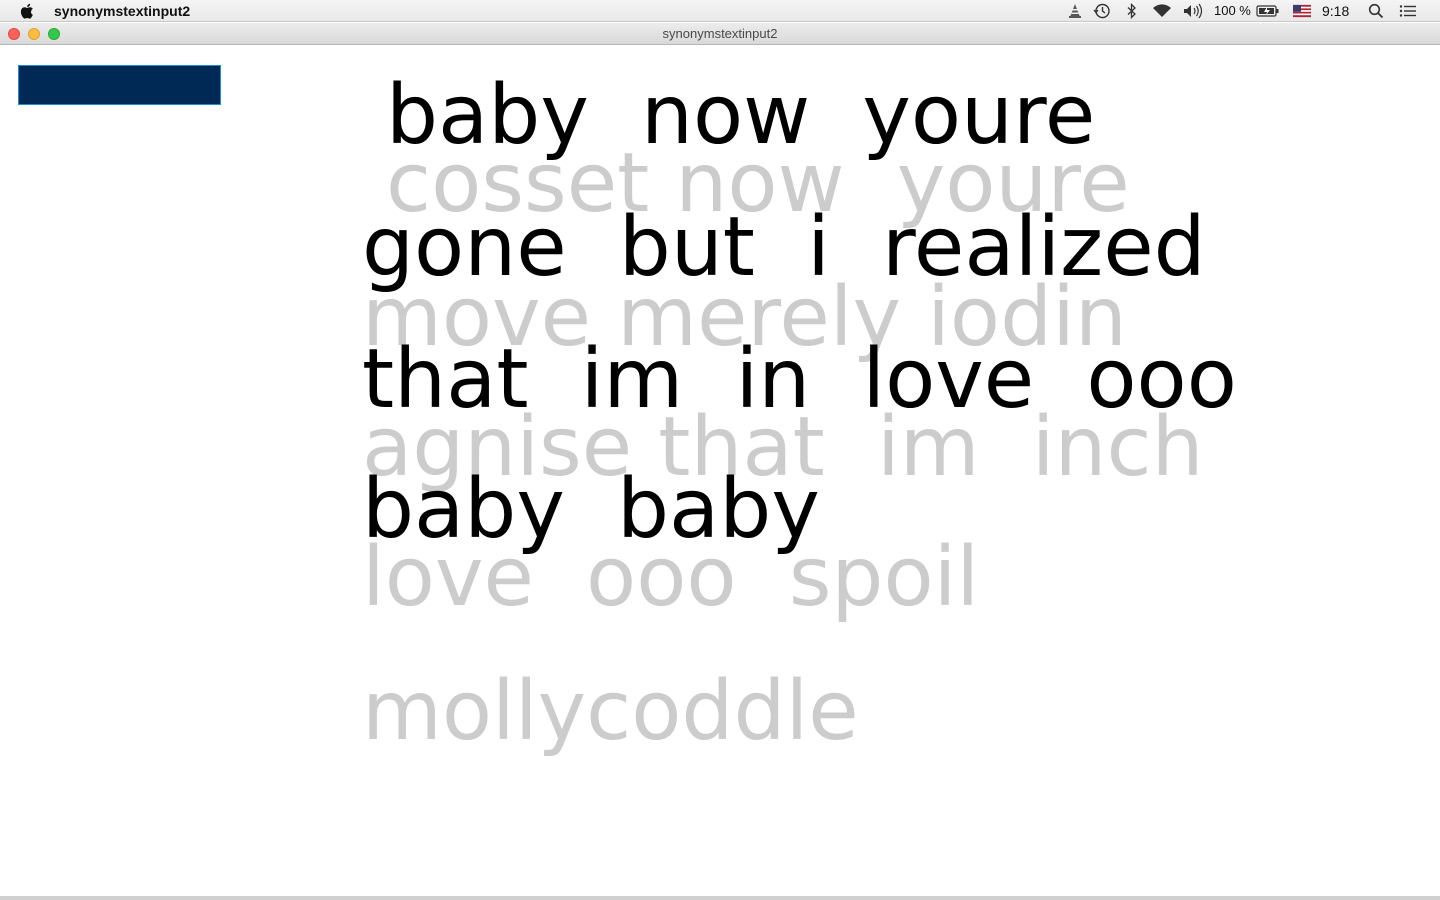  I want to click on synonym-line: mollycoddle, so click(610, 711).